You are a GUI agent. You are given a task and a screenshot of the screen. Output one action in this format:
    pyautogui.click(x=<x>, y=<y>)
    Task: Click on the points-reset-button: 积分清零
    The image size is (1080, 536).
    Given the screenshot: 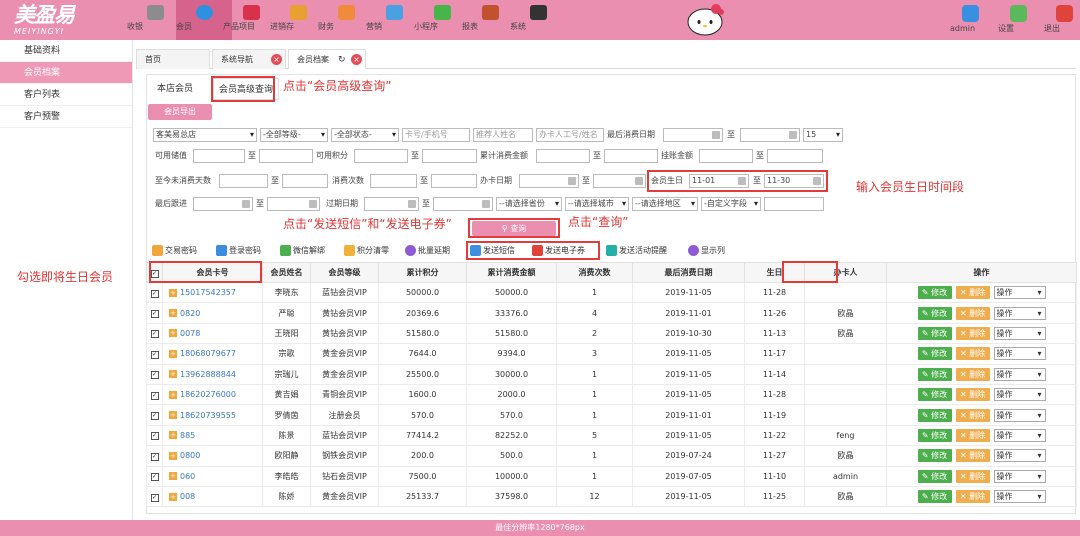 What is the action you would take?
    pyautogui.click(x=366, y=251)
    